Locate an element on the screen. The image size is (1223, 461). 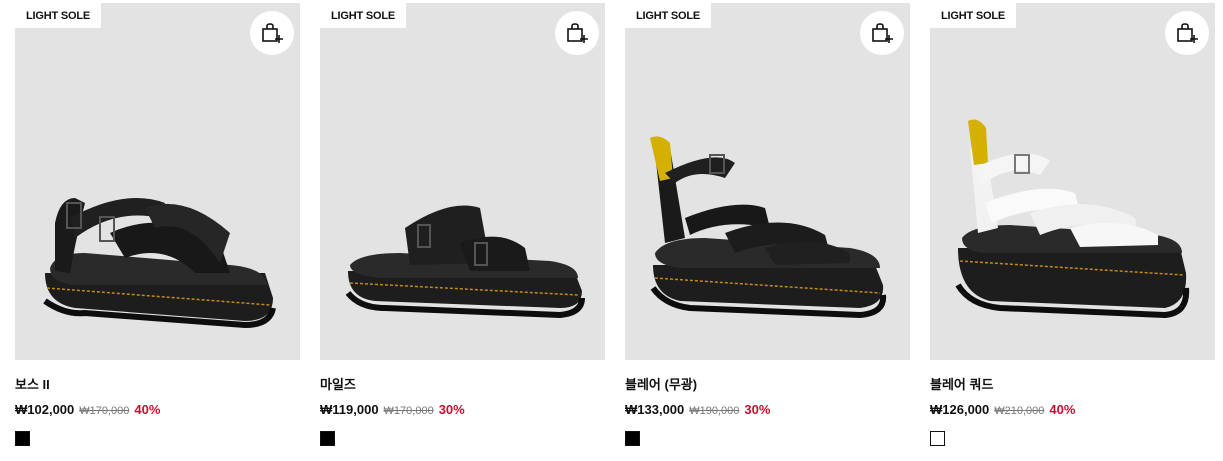
price-row: ₩126,000 ₩210,000 40% is located at coordinates (1072, 410).